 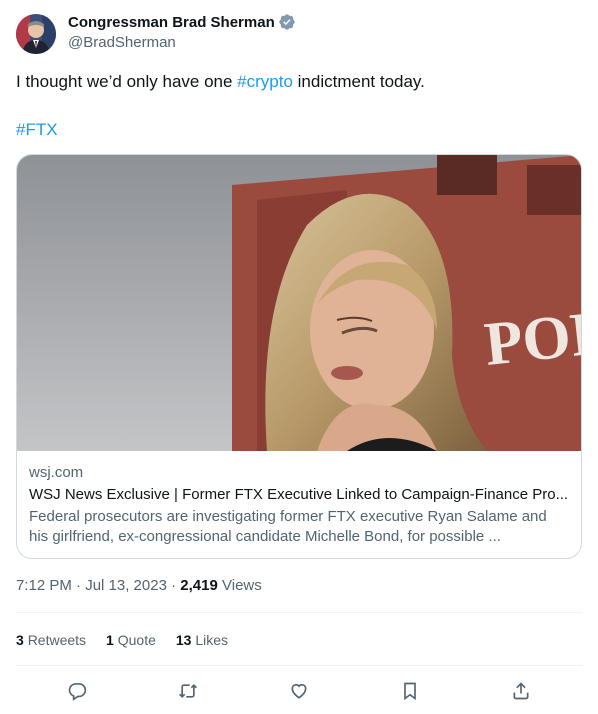 What do you see at coordinates (56, 472) in the screenshot?
I see `card-domain: wsj.com` at bounding box center [56, 472].